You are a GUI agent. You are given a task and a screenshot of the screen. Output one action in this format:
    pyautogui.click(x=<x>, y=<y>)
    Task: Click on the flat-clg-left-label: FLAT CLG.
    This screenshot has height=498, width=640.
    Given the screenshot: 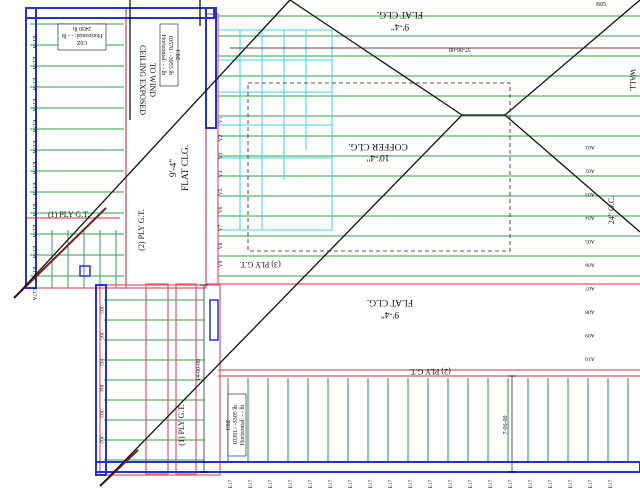 What is the action you would take?
    pyautogui.click(x=186, y=168)
    